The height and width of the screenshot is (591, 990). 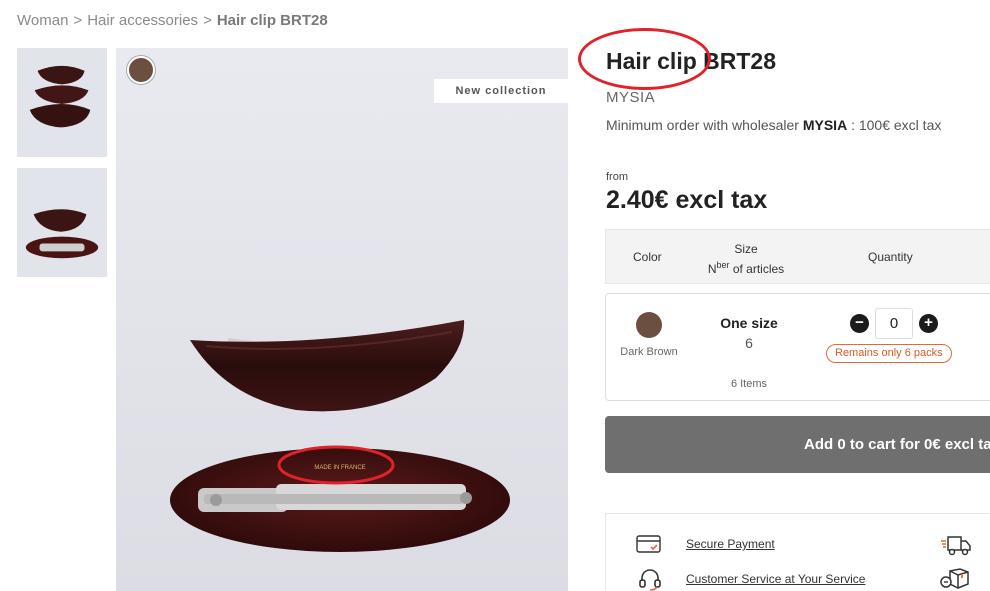 I want to click on variant-color-swatch, so click(x=649, y=325).